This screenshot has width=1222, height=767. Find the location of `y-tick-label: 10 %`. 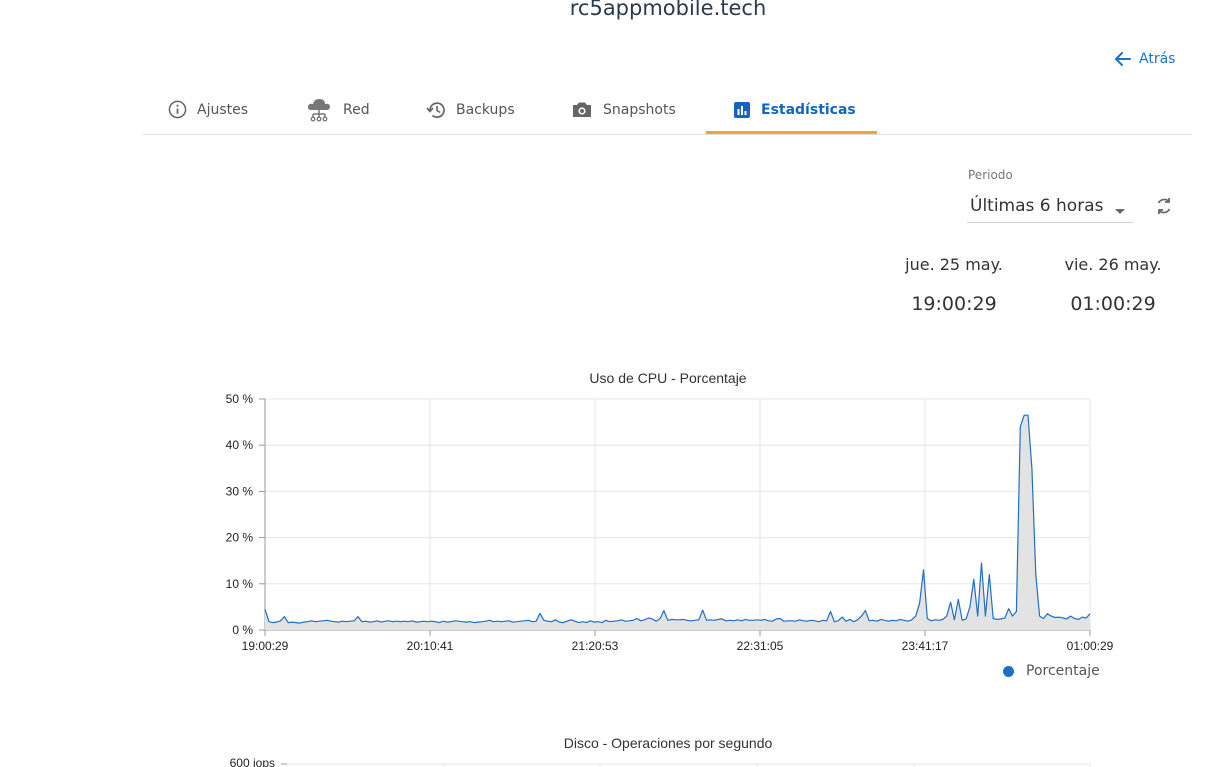

y-tick-label: 10 % is located at coordinates (240, 584).